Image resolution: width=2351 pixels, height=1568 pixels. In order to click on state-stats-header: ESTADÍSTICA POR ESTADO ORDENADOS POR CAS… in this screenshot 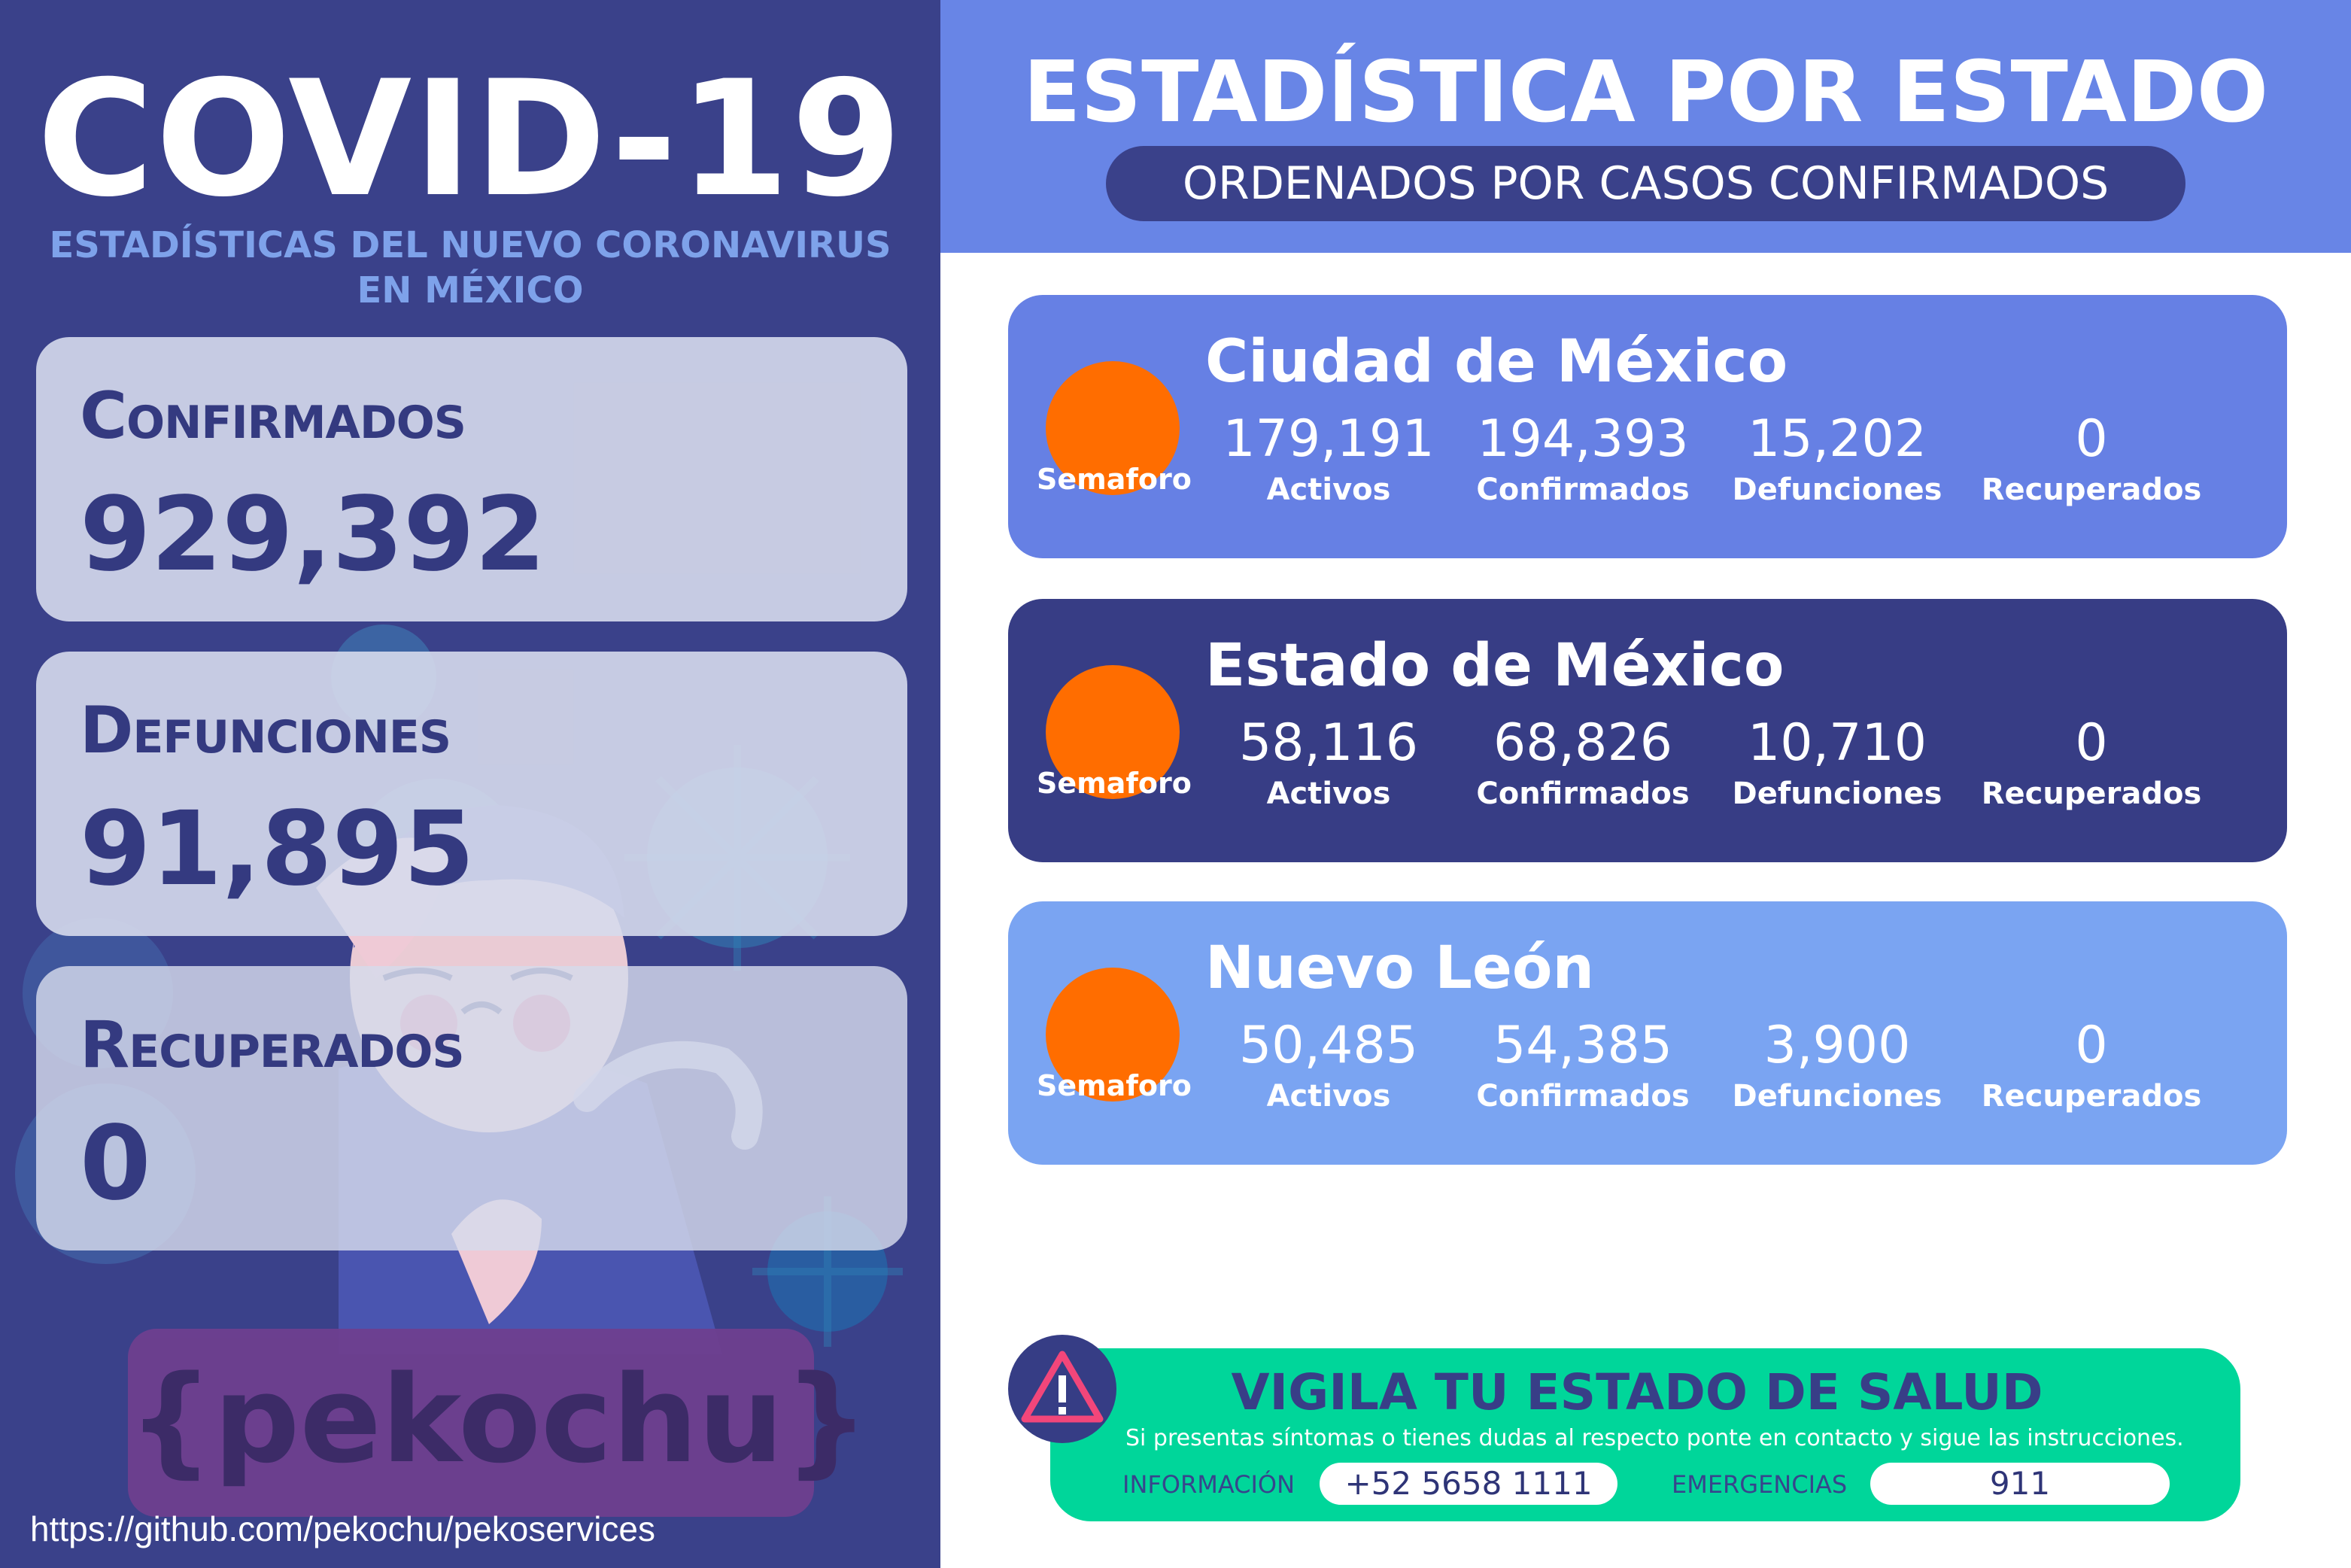, I will do `click(1646, 127)`.